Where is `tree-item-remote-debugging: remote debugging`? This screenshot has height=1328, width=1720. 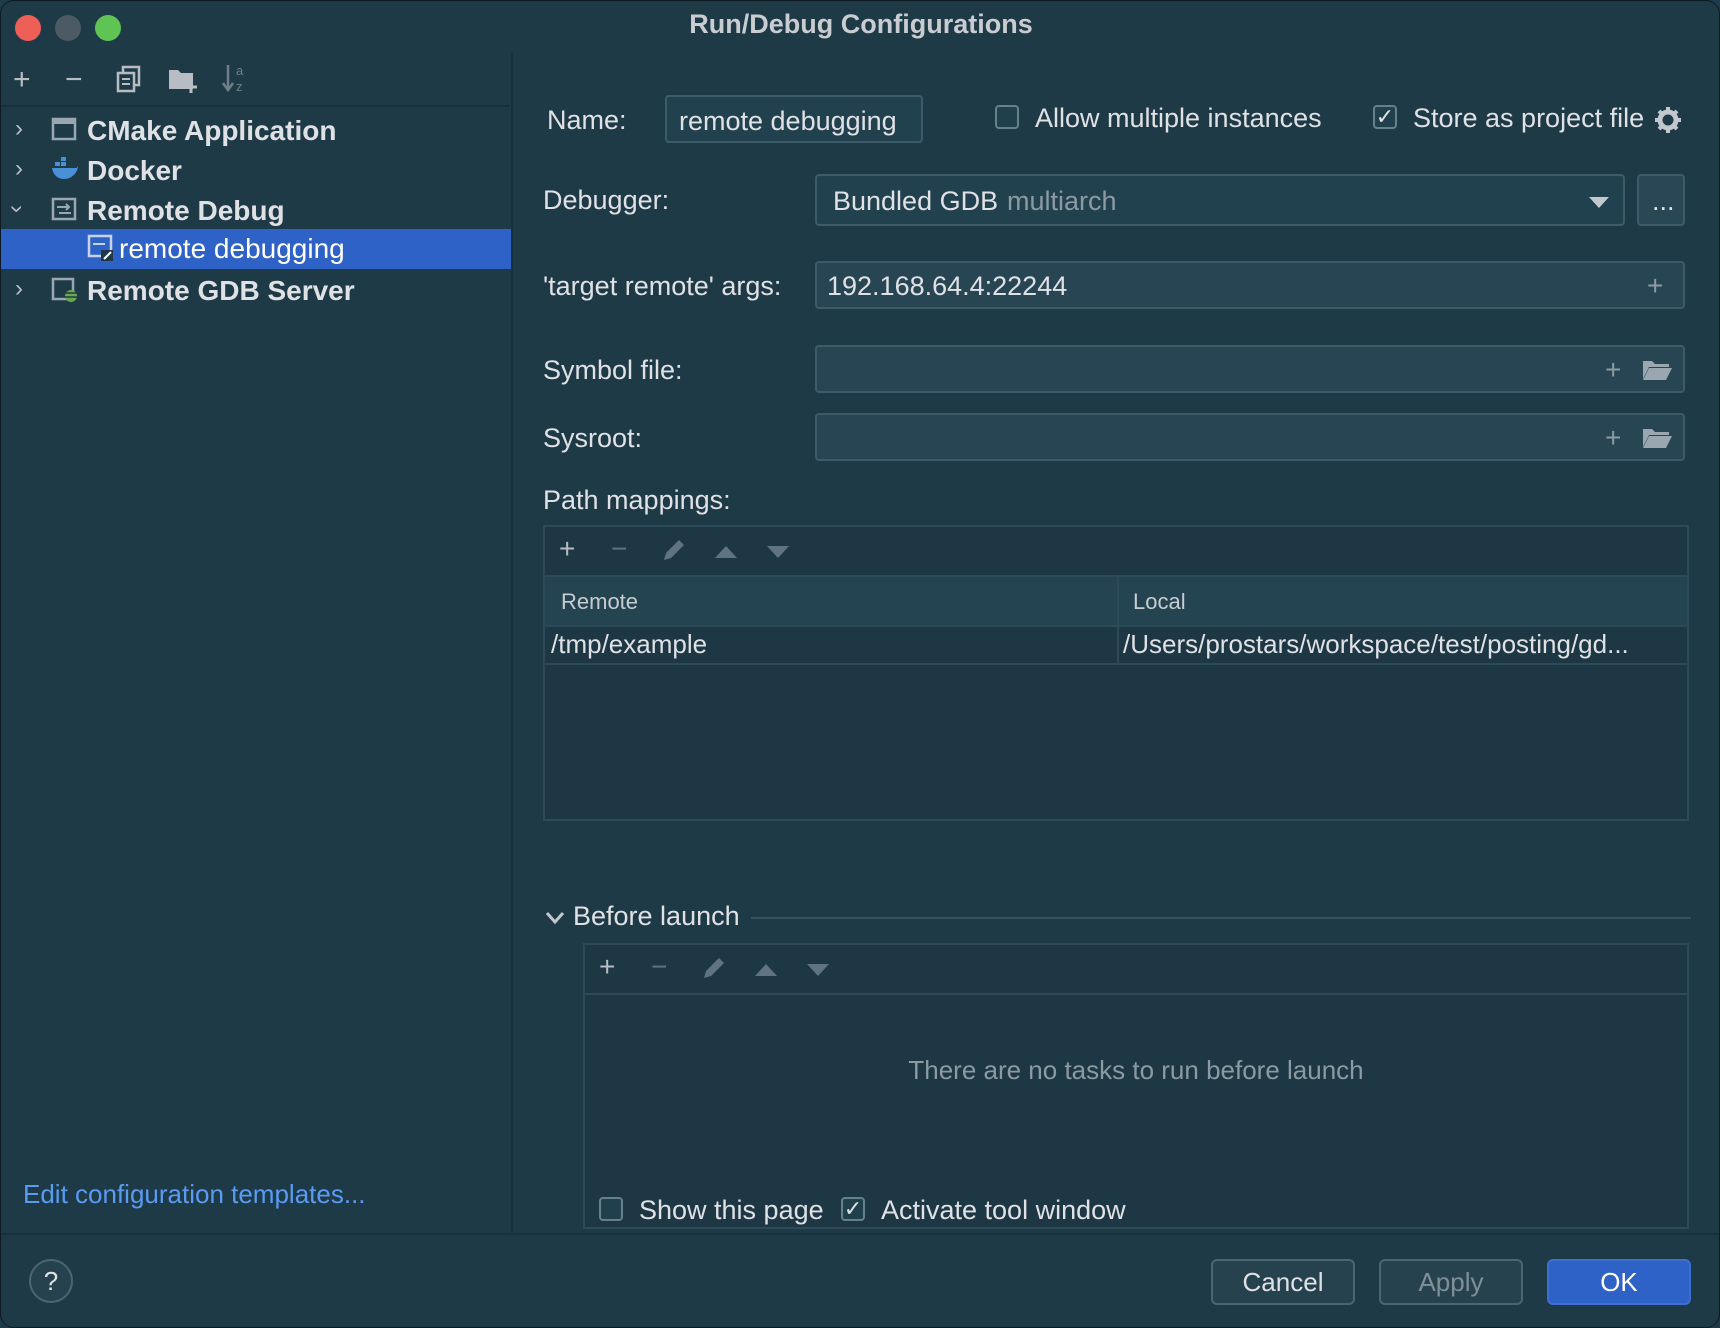
tree-item-remote-debugging: remote debugging is located at coordinates (256, 249).